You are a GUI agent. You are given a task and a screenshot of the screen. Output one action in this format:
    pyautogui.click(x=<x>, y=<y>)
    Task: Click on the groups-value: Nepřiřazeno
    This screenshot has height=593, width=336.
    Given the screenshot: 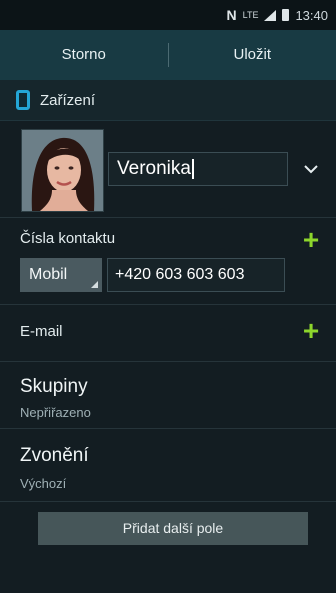 What is the action you would take?
    pyautogui.click(x=55, y=412)
    